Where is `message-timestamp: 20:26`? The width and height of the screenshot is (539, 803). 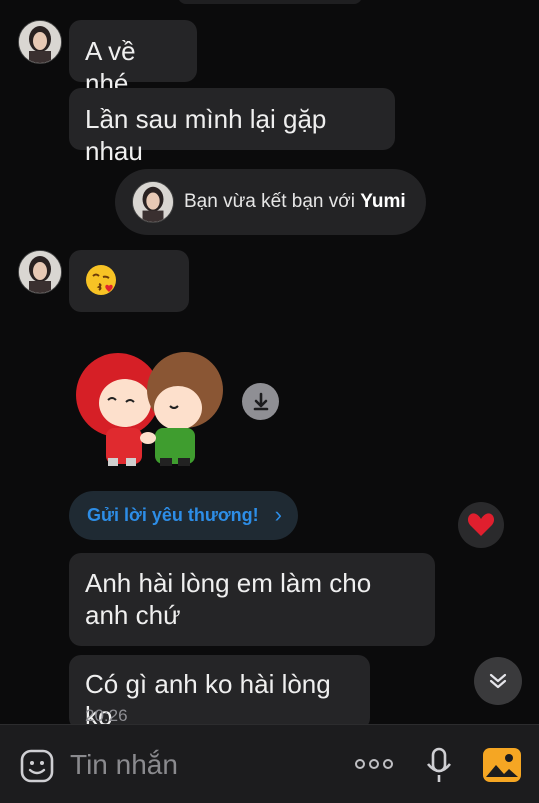
message-timestamp: 20:26 is located at coordinates (106, 715).